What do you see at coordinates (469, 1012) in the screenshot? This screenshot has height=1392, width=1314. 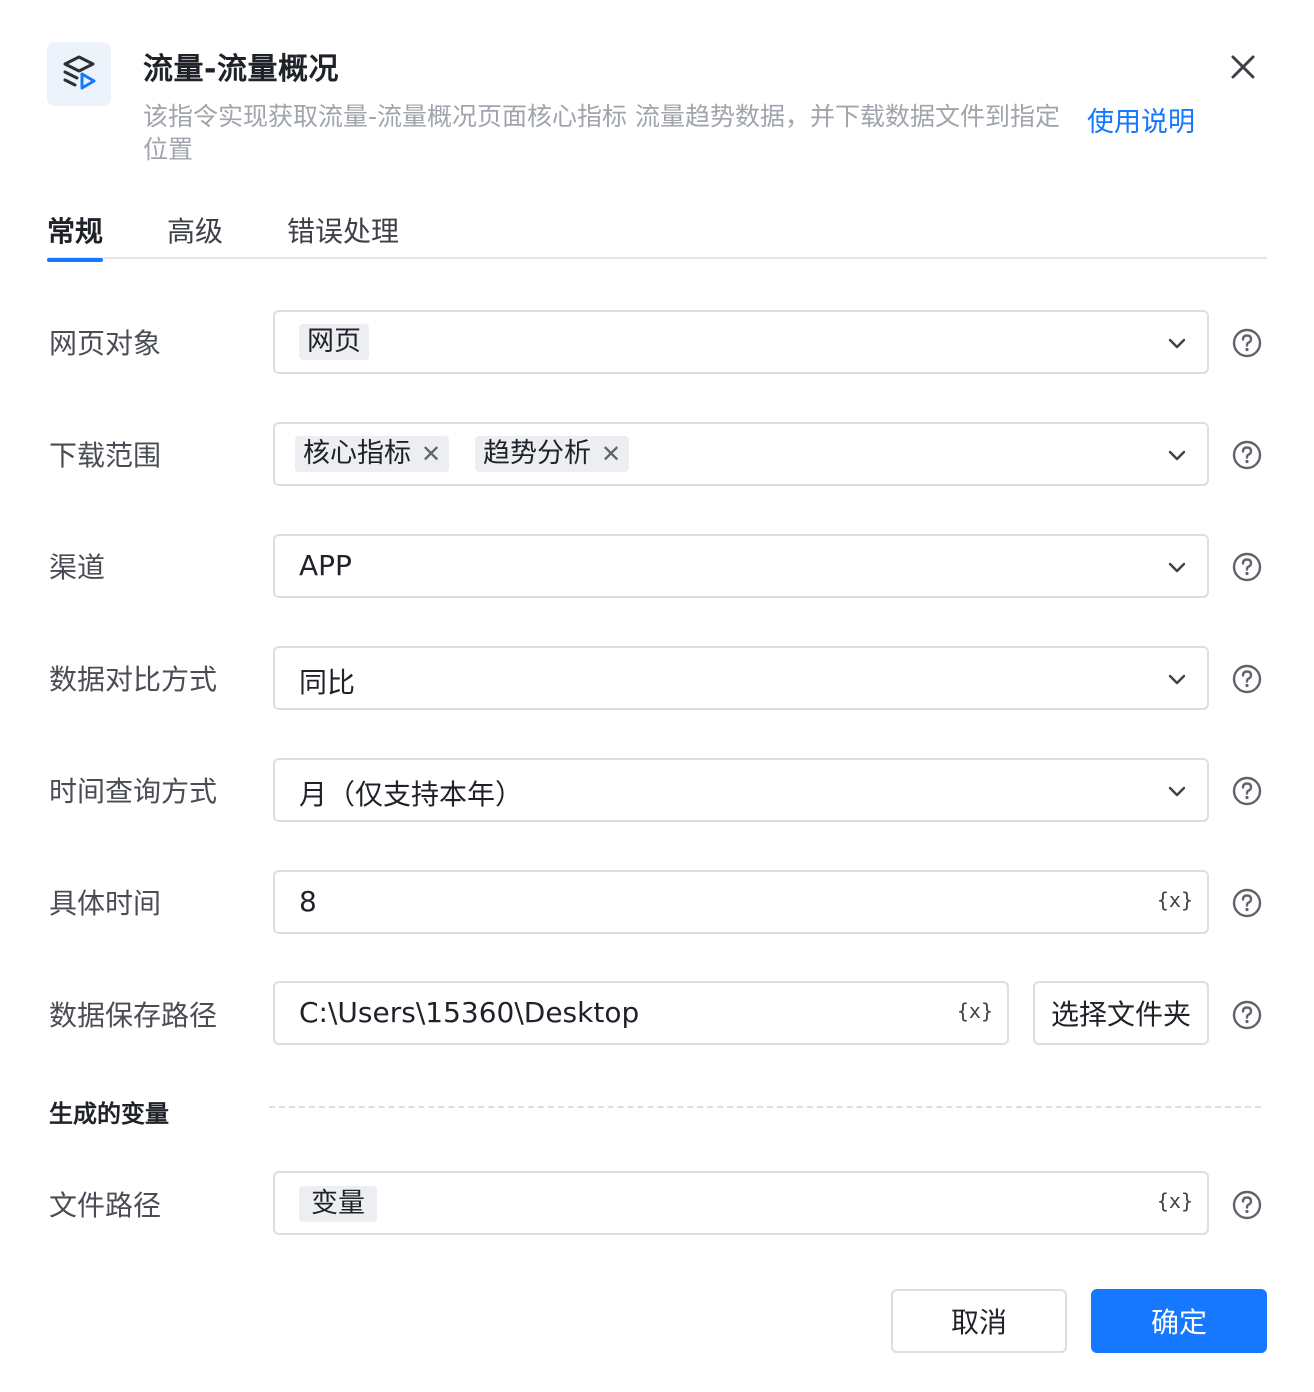 I see `save-path-value: C:\Users\15360\Desktop` at bounding box center [469, 1012].